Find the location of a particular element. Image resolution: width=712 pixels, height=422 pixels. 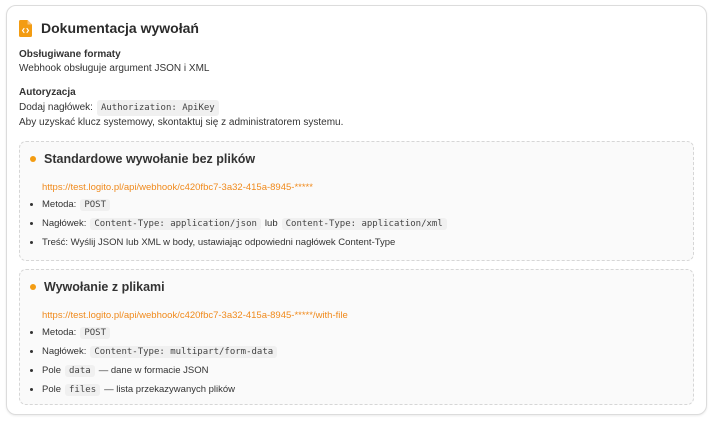

header-or: lub is located at coordinates (271, 223).